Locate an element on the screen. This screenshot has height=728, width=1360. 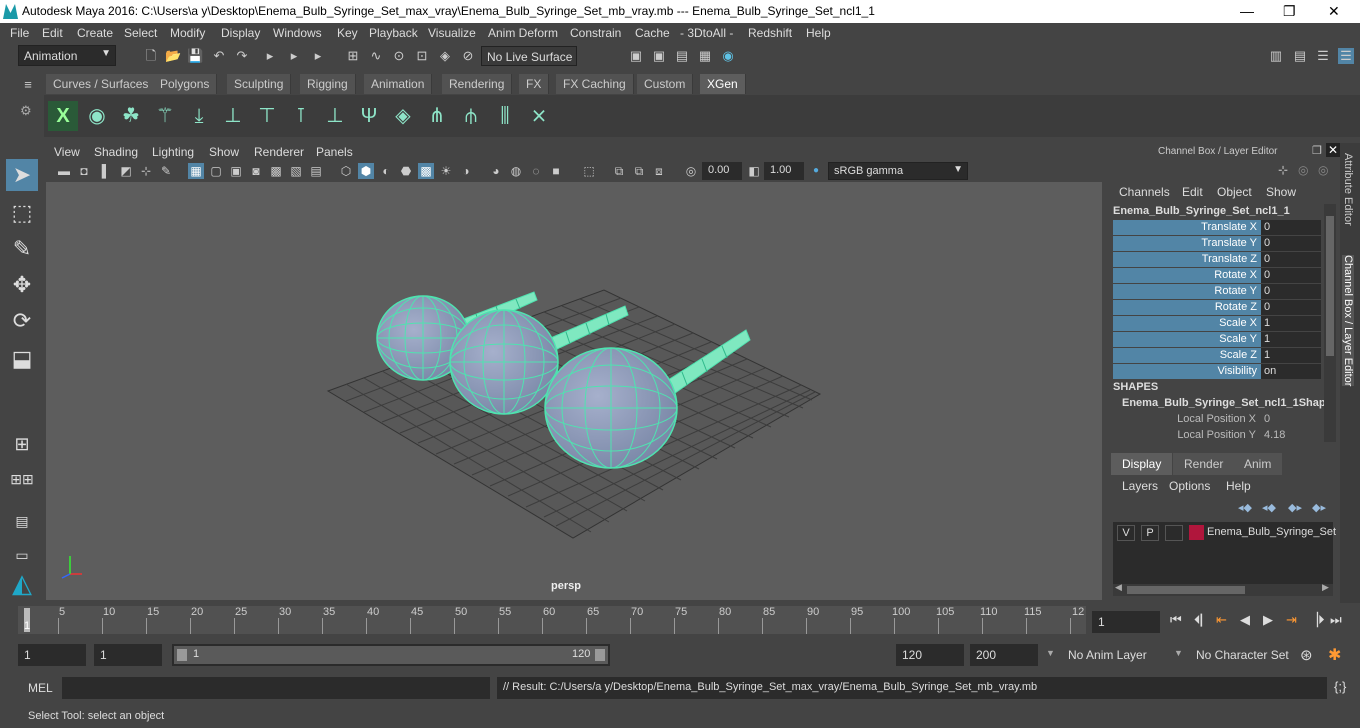
select-tool-icon: ➤ is located at coordinates (22, 175).